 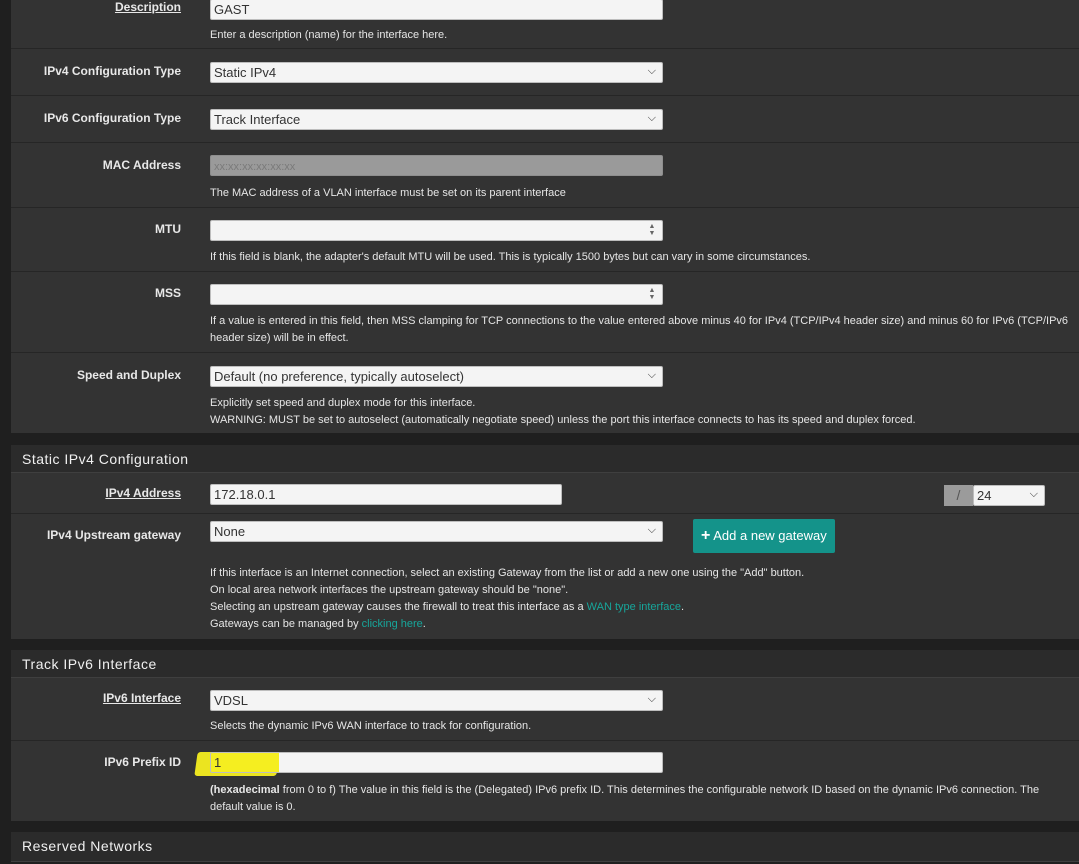 What do you see at coordinates (436, 72) in the screenshot?
I see `ipv4-type-select: Static IPv4 ⌵` at bounding box center [436, 72].